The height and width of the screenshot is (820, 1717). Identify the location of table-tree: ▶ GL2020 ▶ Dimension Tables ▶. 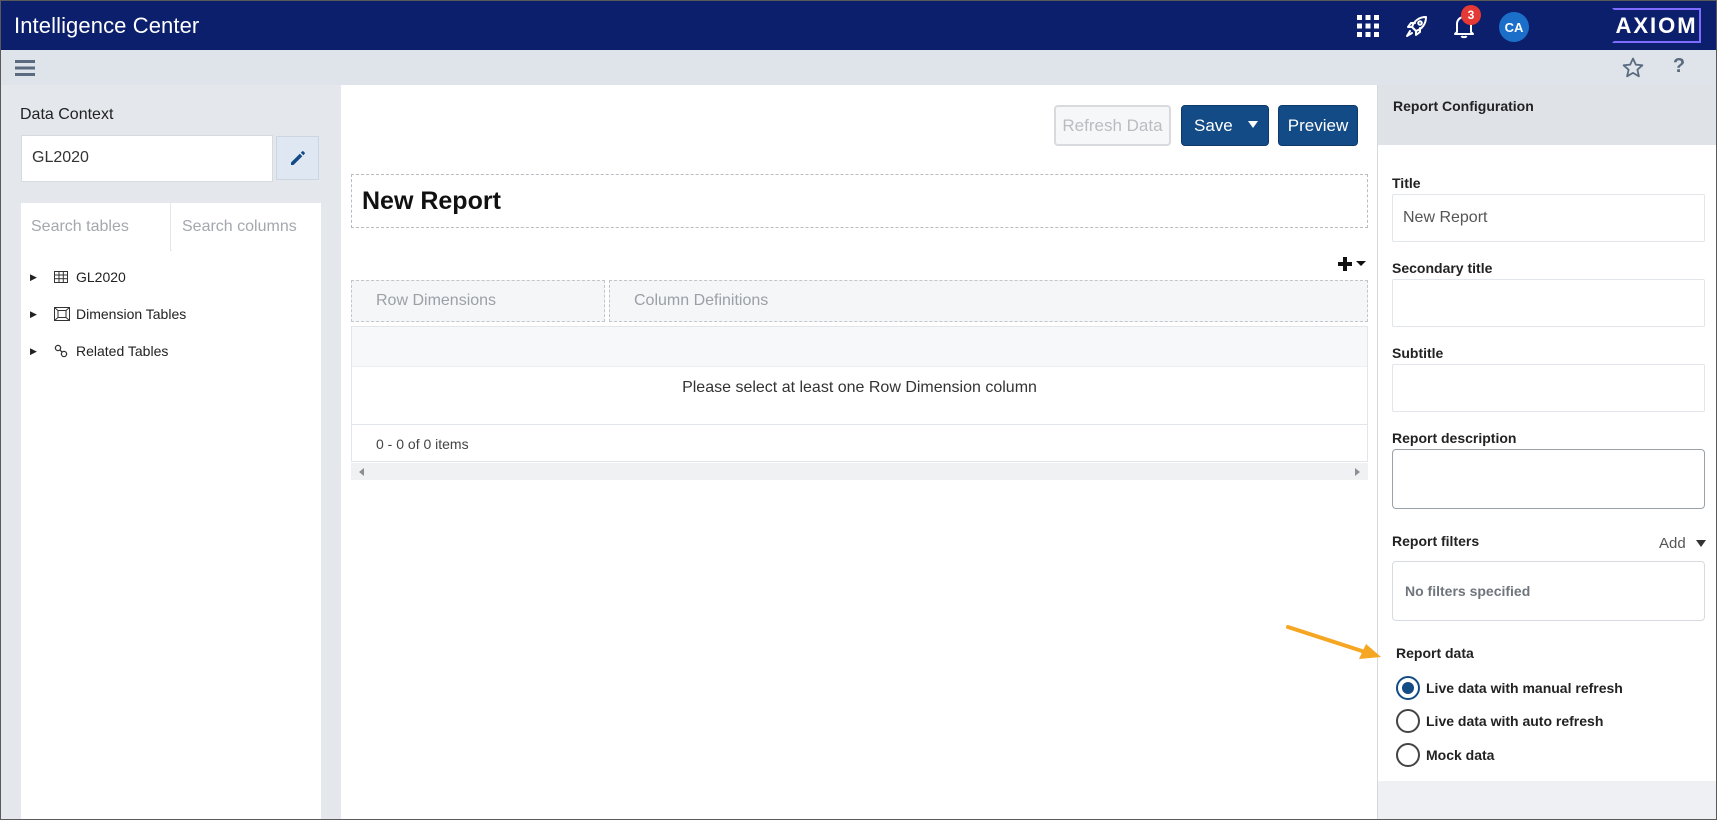
(171, 511).